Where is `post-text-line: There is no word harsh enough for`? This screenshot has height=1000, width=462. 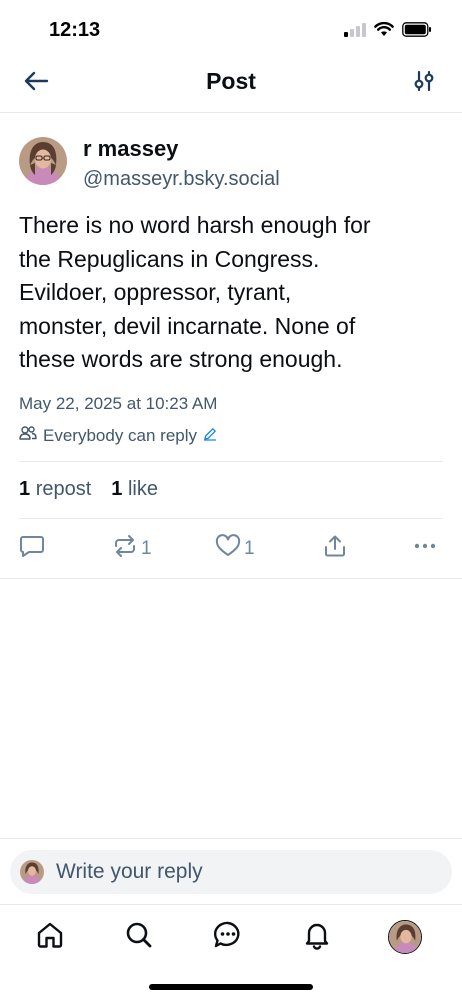 post-text-line: There is no word harsh enough for is located at coordinates (195, 225).